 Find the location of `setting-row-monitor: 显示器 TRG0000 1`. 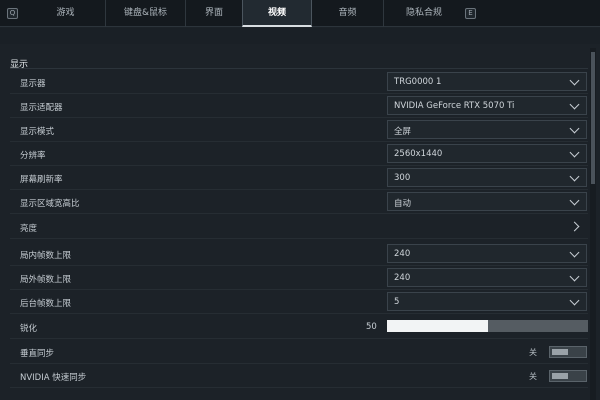

setting-row-monitor: 显示器 TRG0000 1 is located at coordinates (299, 82).